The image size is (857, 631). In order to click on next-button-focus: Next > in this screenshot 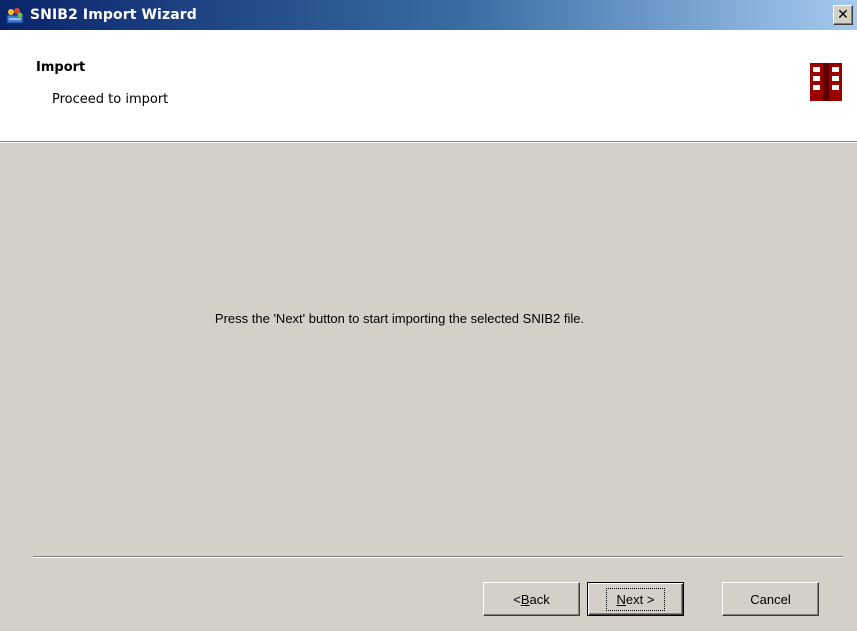, I will do `click(635, 599)`.